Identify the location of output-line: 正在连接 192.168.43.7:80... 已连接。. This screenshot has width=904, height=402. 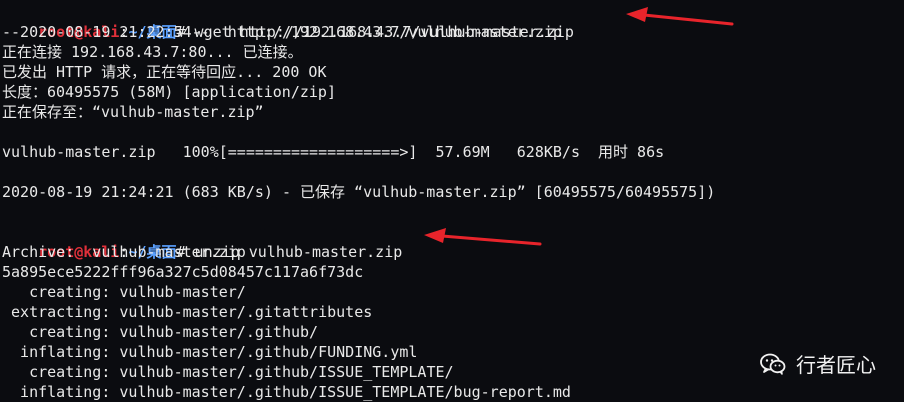
(152, 52).